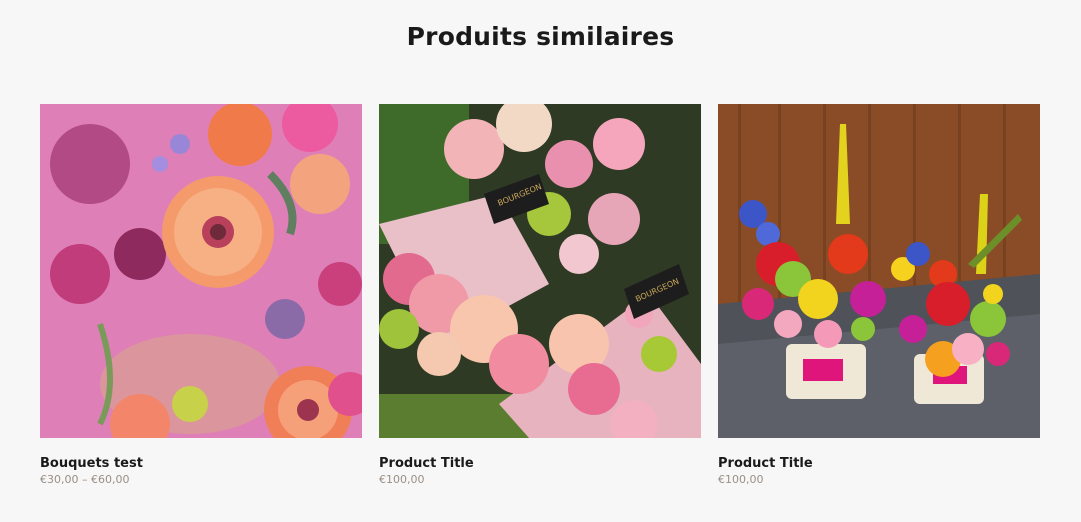  I want to click on product-title: Bouquets test, so click(201, 464).